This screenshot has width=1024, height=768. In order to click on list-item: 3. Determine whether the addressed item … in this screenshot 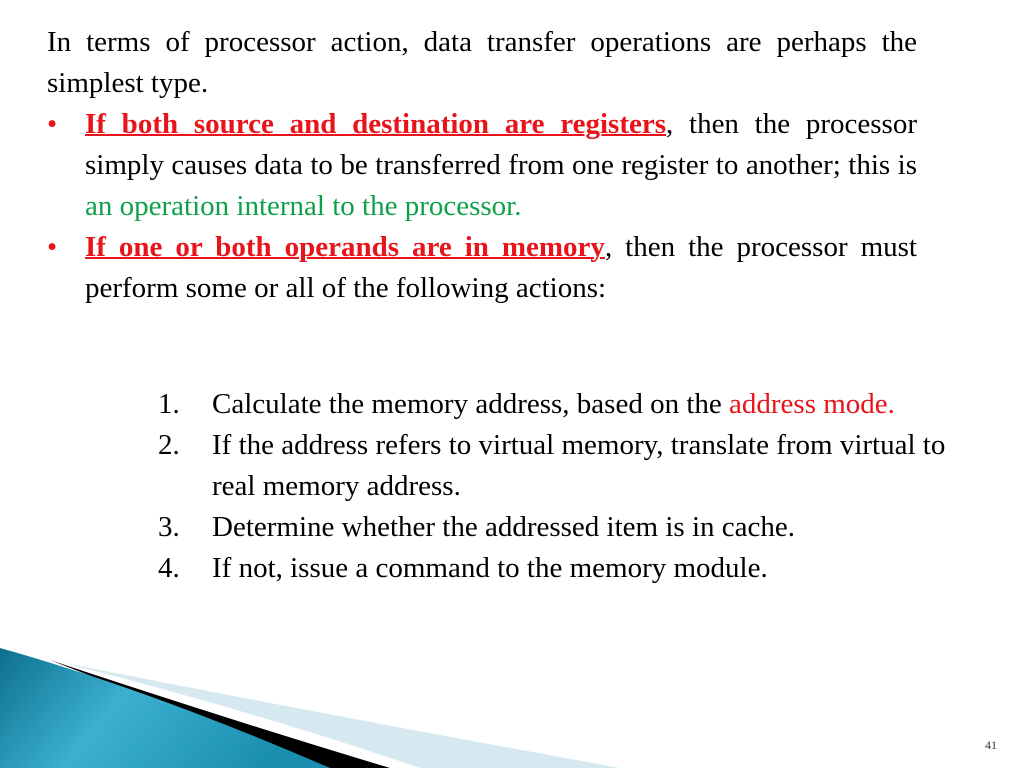, I will do `click(558, 527)`.